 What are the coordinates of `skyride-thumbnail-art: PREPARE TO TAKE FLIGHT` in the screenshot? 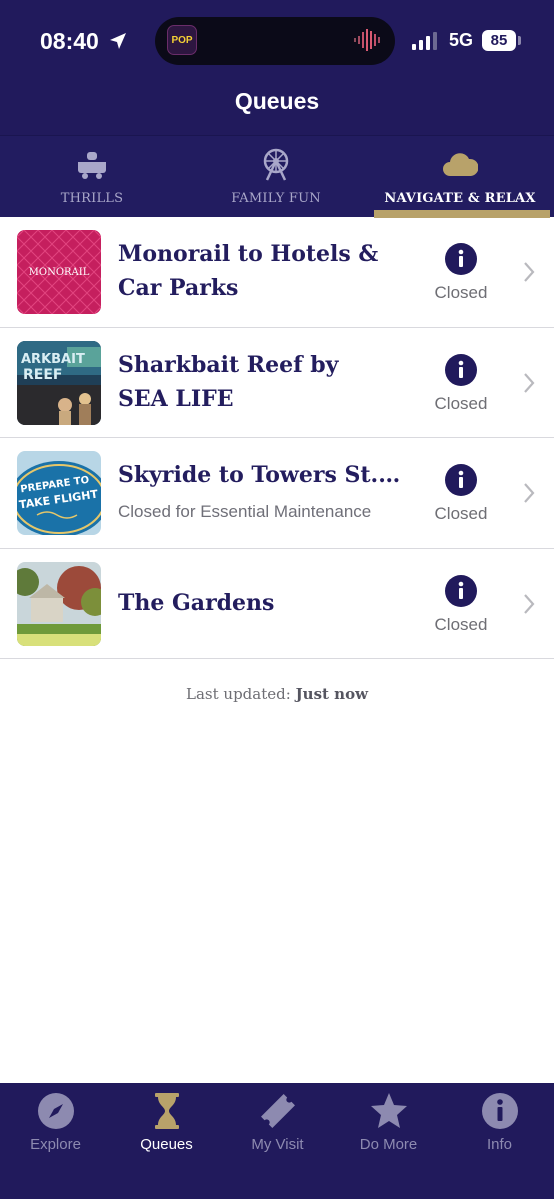 It's located at (59, 493).